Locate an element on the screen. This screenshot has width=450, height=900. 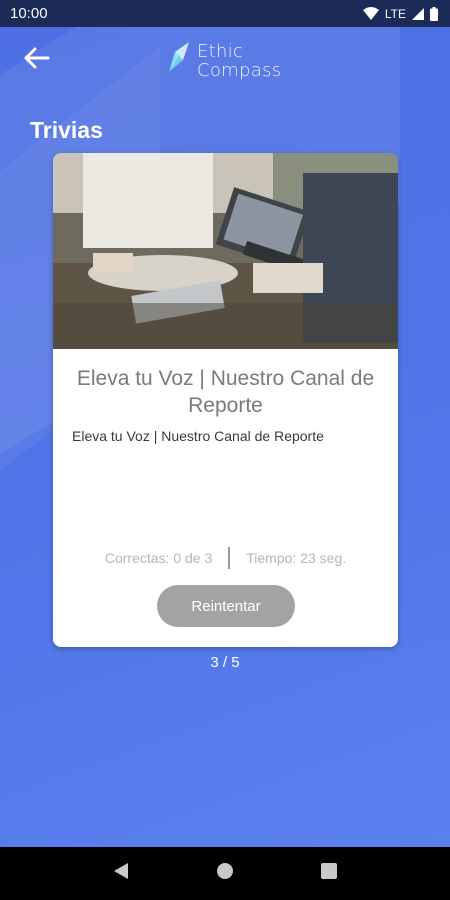
stats-divider is located at coordinates (229, 558).